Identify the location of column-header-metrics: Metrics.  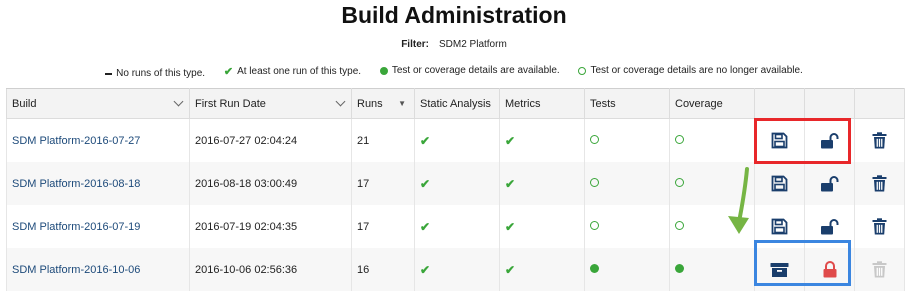
(542, 103).